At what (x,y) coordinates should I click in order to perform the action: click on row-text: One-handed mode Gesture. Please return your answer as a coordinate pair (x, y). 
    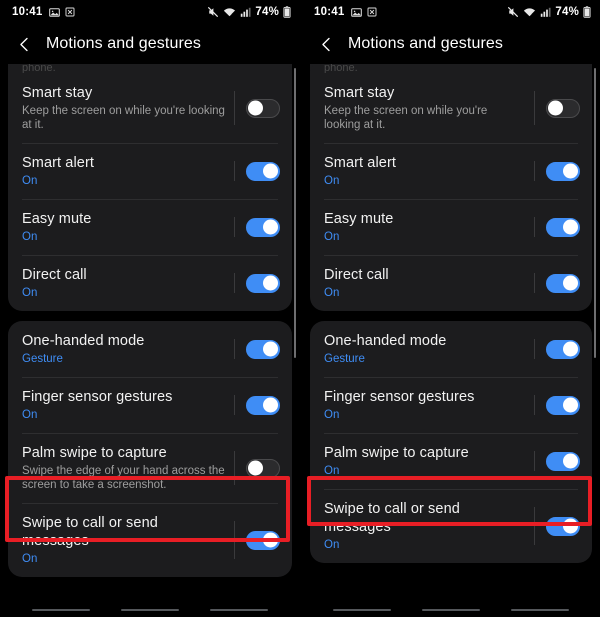
    Looking at the image, I should click on (128, 349).